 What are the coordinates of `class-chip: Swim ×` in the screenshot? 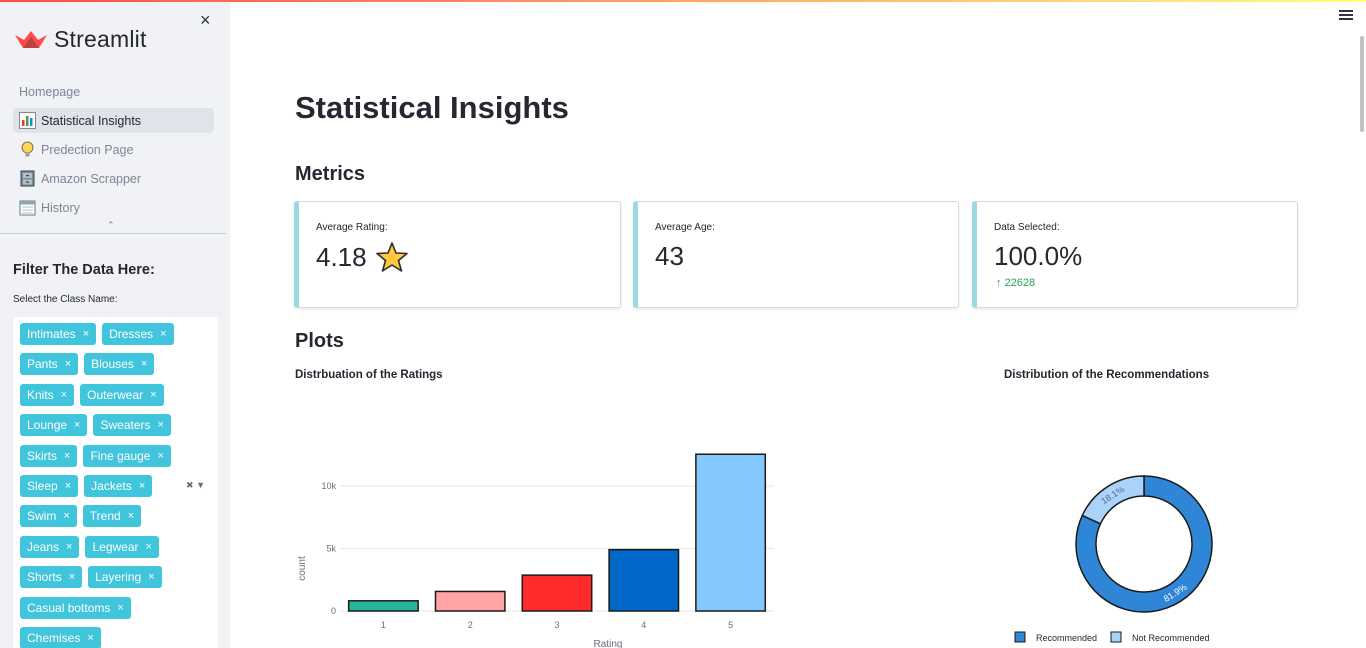 It's located at (48, 516).